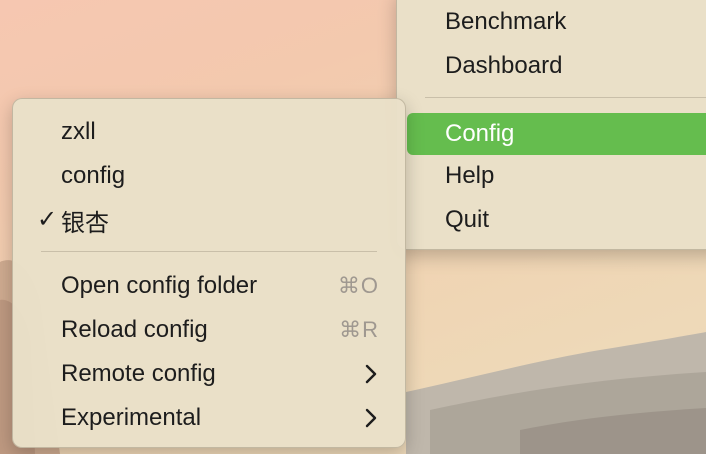 This screenshot has width=706, height=454. What do you see at coordinates (358, 285) in the screenshot?
I see `shortcut-label: ⌘O` at bounding box center [358, 285].